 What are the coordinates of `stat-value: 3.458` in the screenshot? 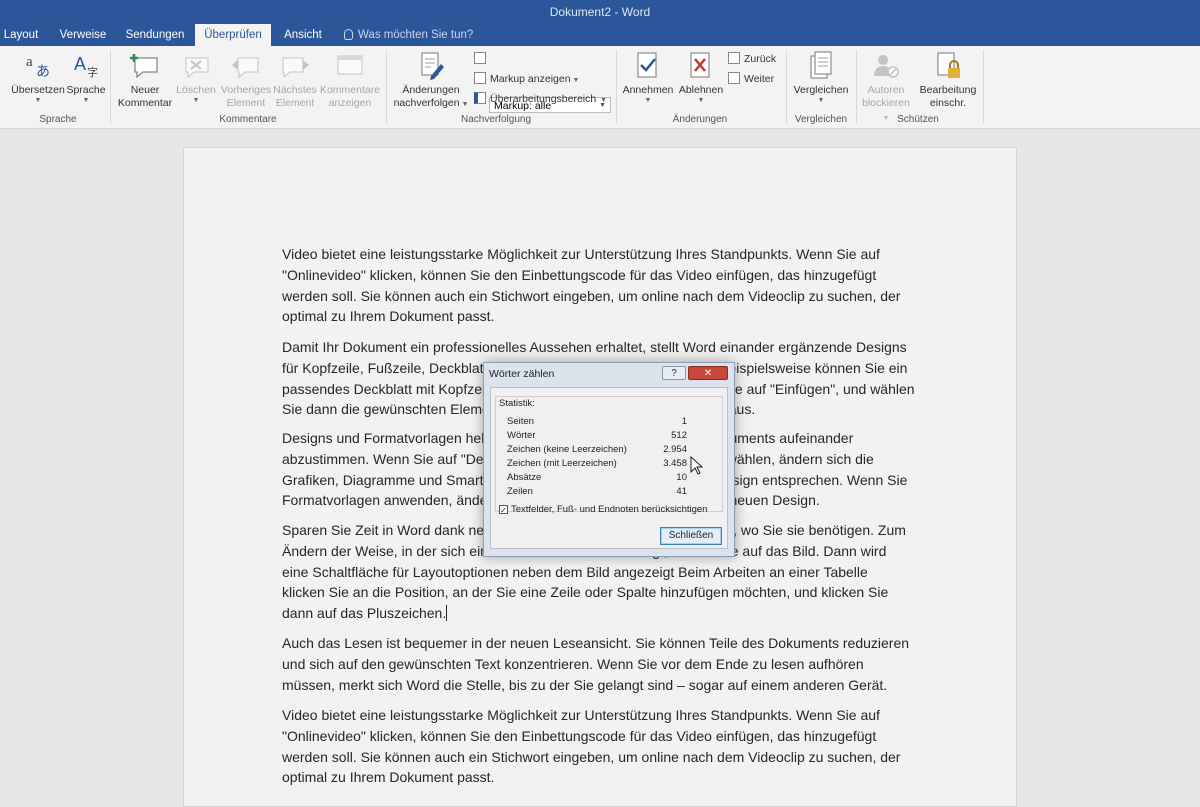 It's located at (675, 463).